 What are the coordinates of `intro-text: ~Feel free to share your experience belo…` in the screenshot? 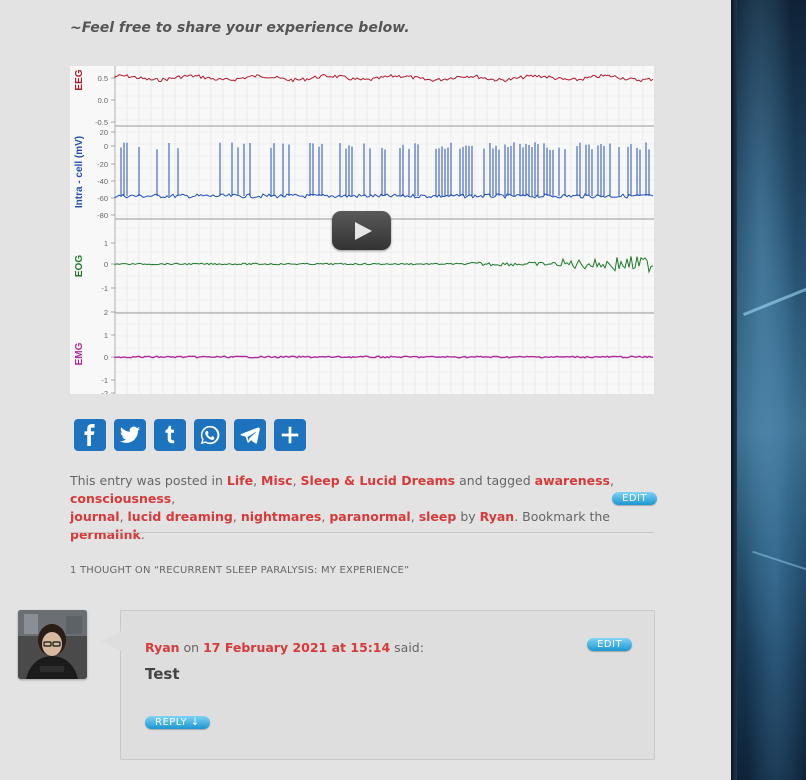 It's located at (240, 28).